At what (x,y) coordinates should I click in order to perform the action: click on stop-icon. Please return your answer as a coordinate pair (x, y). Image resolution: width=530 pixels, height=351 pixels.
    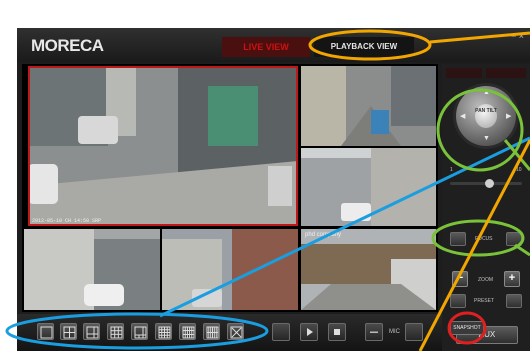
    Looking at the image, I should click on (337, 332).